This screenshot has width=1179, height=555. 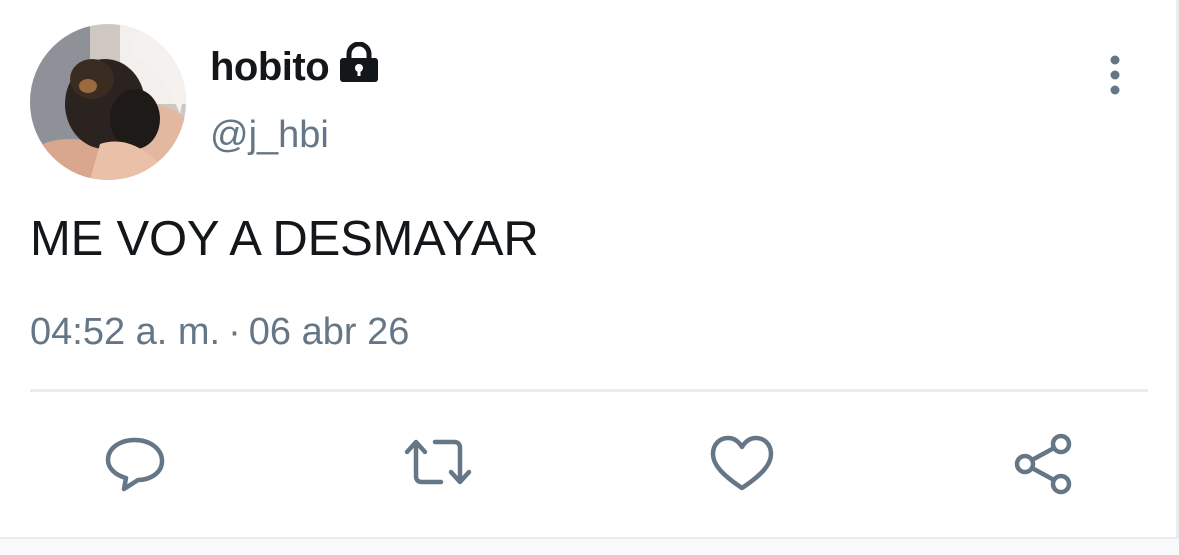 What do you see at coordinates (108, 102) in the screenshot?
I see `avatar` at bounding box center [108, 102].